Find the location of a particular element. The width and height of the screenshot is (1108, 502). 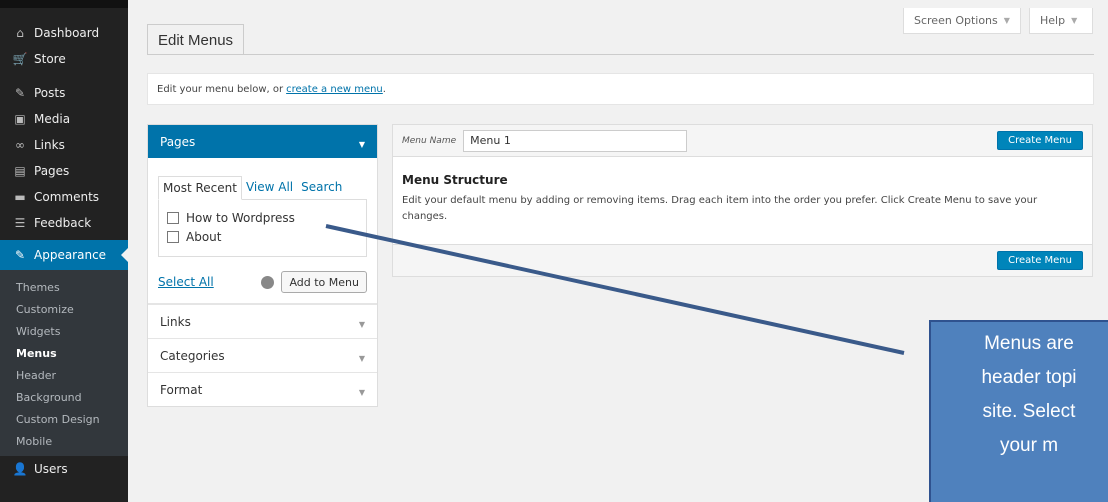

comment-icon: ▬ is located at coordinates (20, 197).